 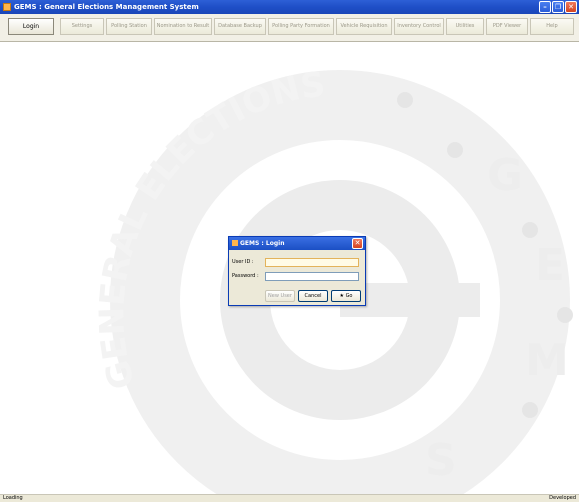 I want to click on password-row: Password :, so click(x=295, y=276).